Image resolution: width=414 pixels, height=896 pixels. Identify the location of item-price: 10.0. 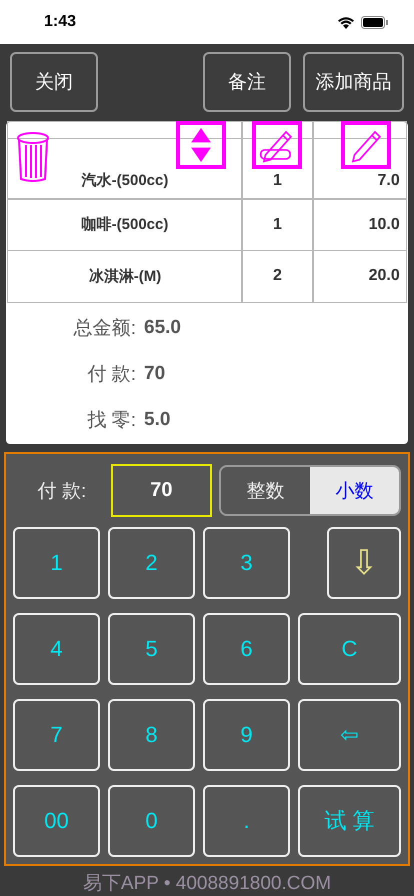
(384, 225).